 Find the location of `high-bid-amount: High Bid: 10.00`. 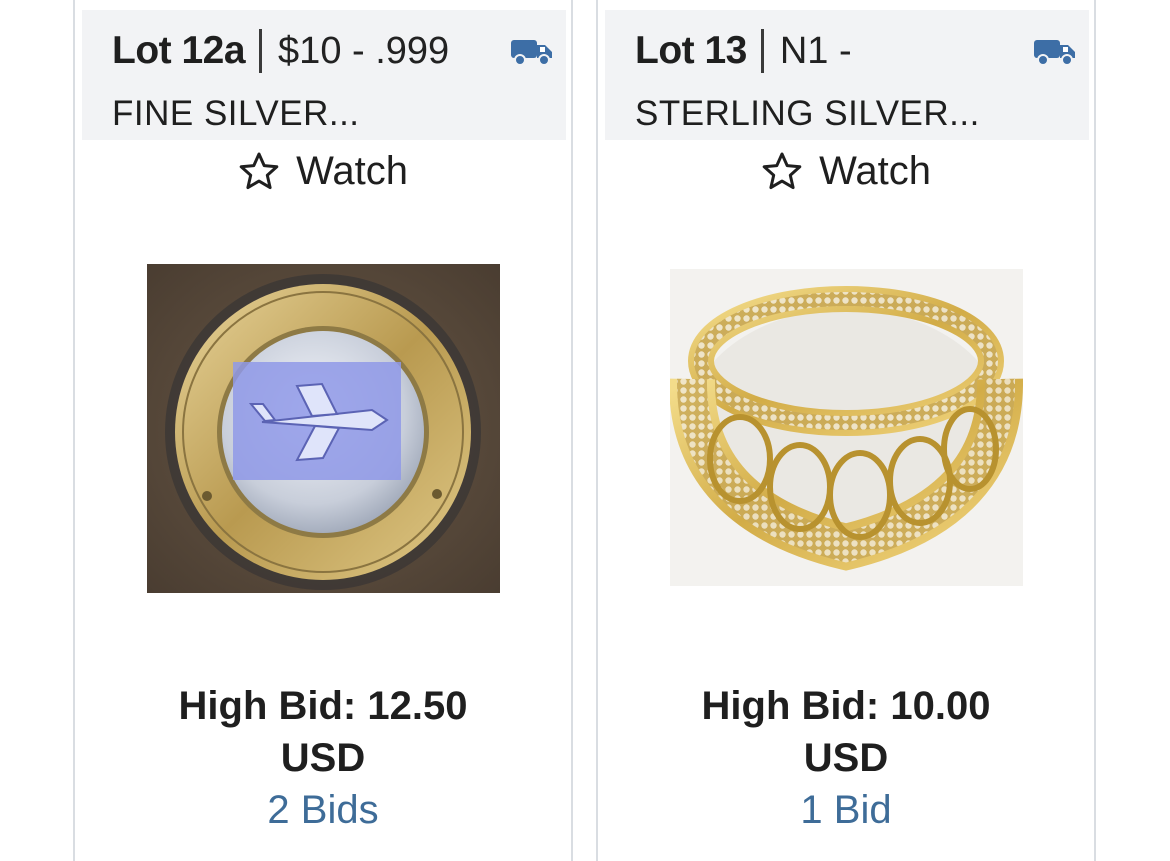

high-bid-amount: High Bid: 10.00 is located at coordinates (846, 706).